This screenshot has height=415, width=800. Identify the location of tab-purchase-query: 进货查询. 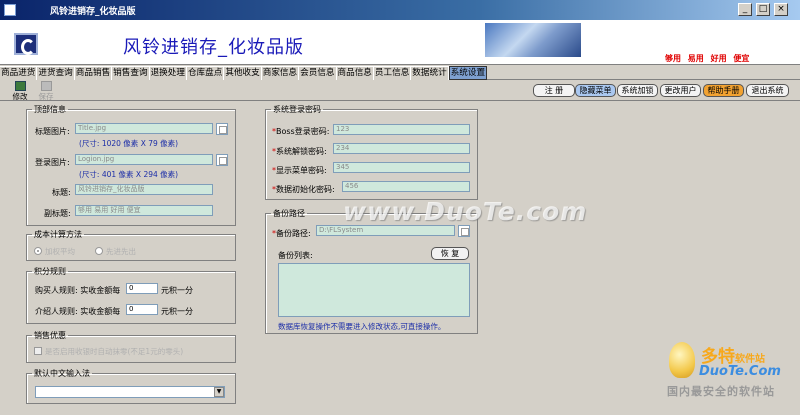
(56, 73).